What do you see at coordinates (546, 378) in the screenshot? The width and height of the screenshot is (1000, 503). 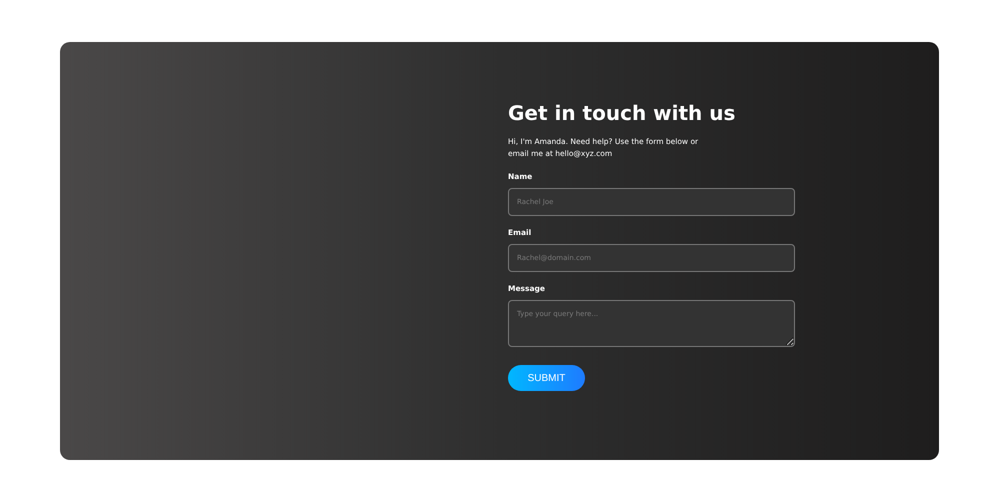 I see `submit-button: SUBMIT` at bounding box center [546, 378].